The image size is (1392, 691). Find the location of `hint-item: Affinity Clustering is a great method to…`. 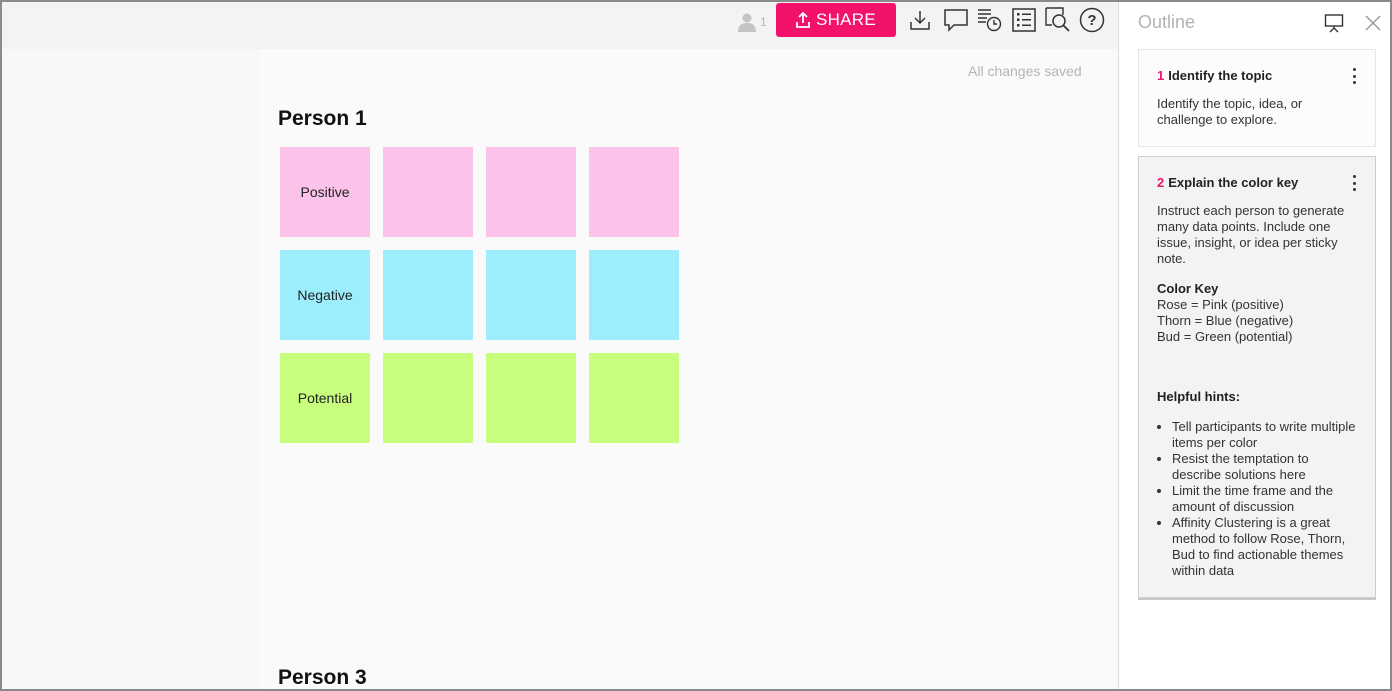

hint-item: Affinity Clustering is a great method to… is located at coordinates (1266, 547).